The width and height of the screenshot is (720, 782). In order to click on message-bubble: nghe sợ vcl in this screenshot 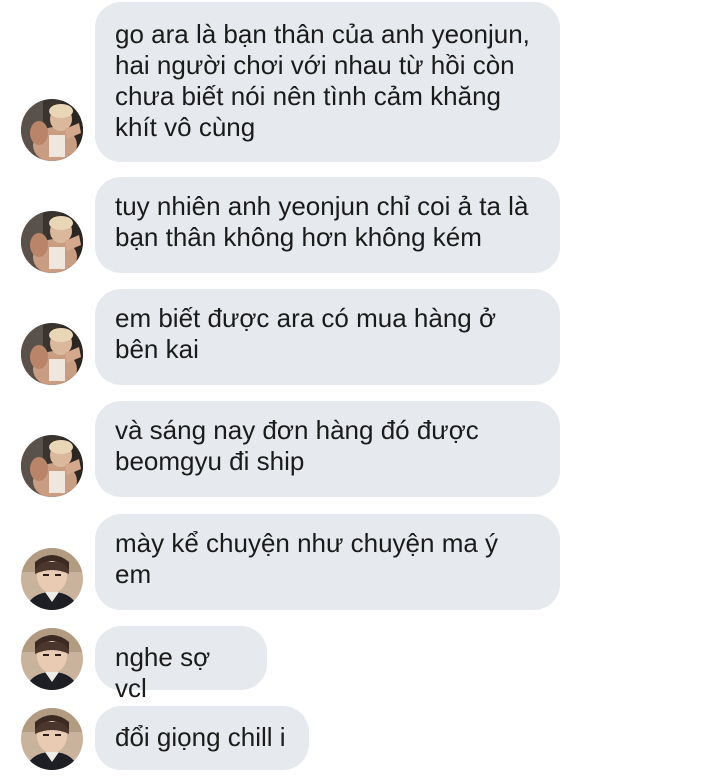, I will do `click(181, 664)`.